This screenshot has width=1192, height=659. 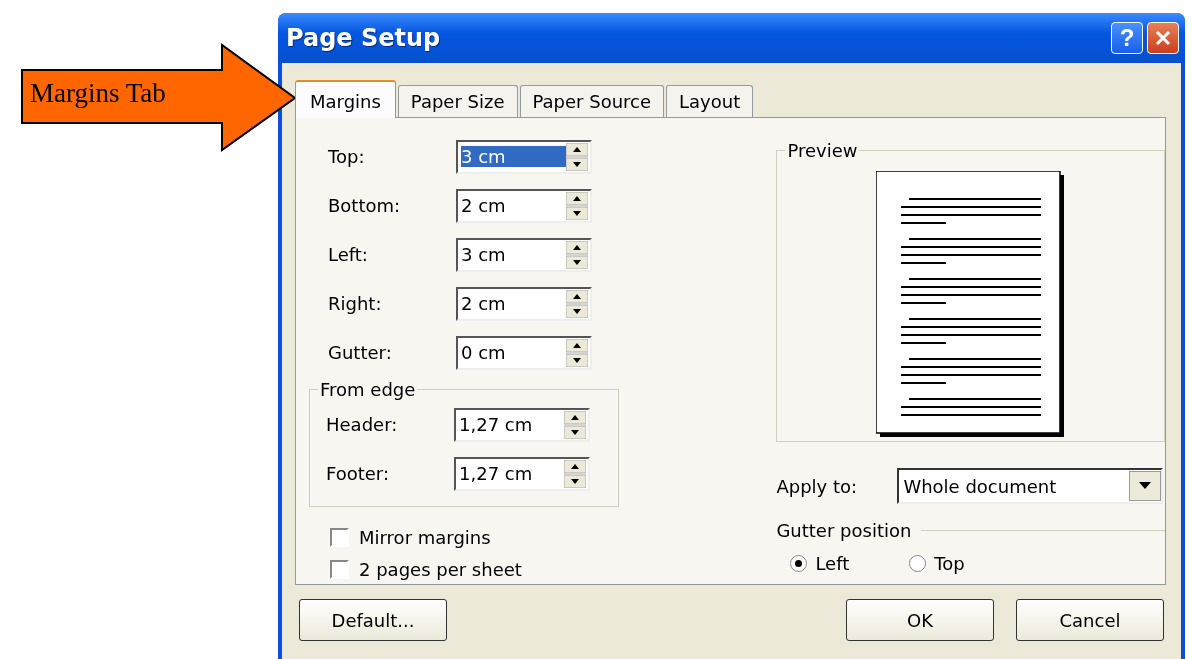 What do you see at coordinates (1030, 486) in the screenshot?
I see `dropdown: Whole document` at bounding box center [1030, 486].